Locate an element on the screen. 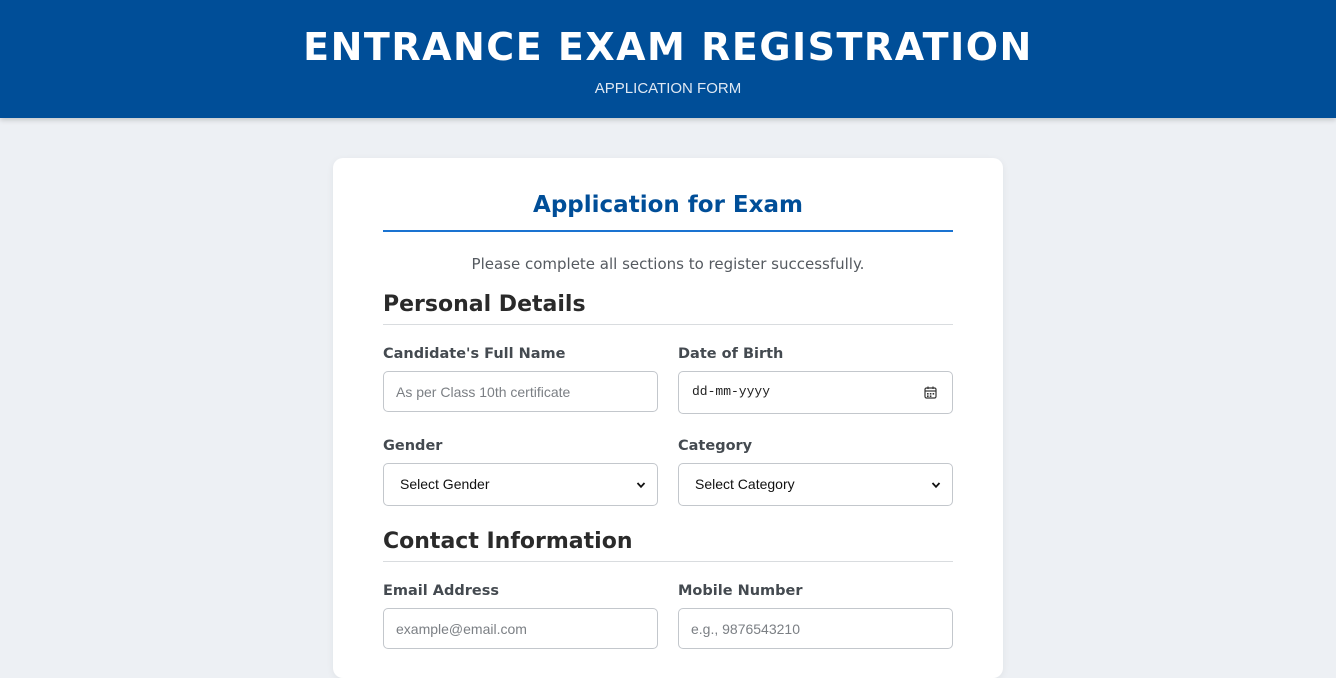  full-name-field-box is located at coordinates (520, 391).